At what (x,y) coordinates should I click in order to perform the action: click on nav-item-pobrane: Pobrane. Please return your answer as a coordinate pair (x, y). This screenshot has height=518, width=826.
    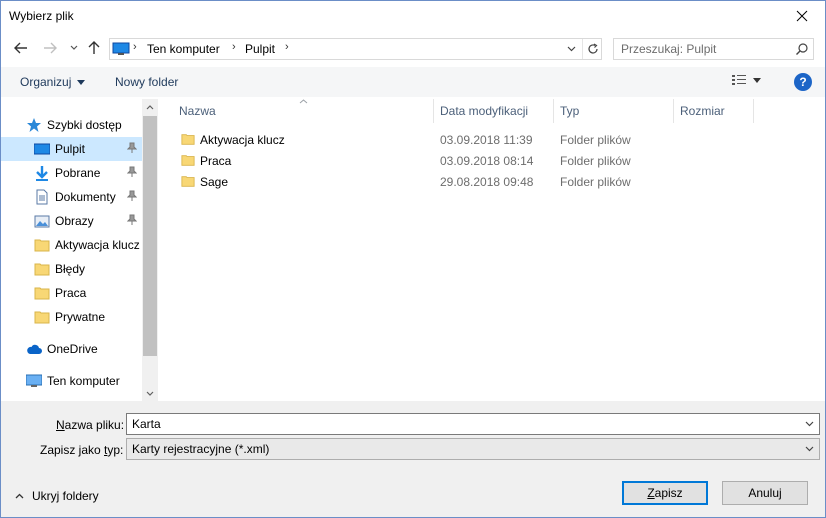
    Looking at the image, I should click on (71, 173).